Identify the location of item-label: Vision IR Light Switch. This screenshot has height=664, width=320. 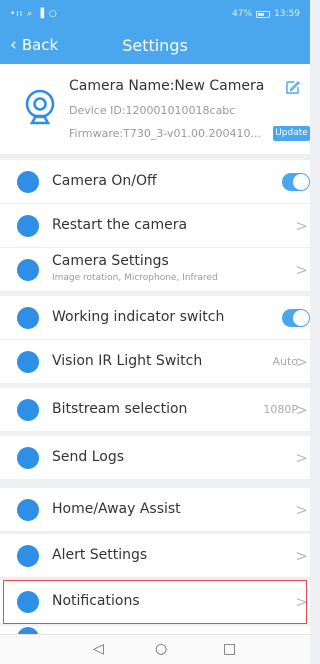
(127, 361).